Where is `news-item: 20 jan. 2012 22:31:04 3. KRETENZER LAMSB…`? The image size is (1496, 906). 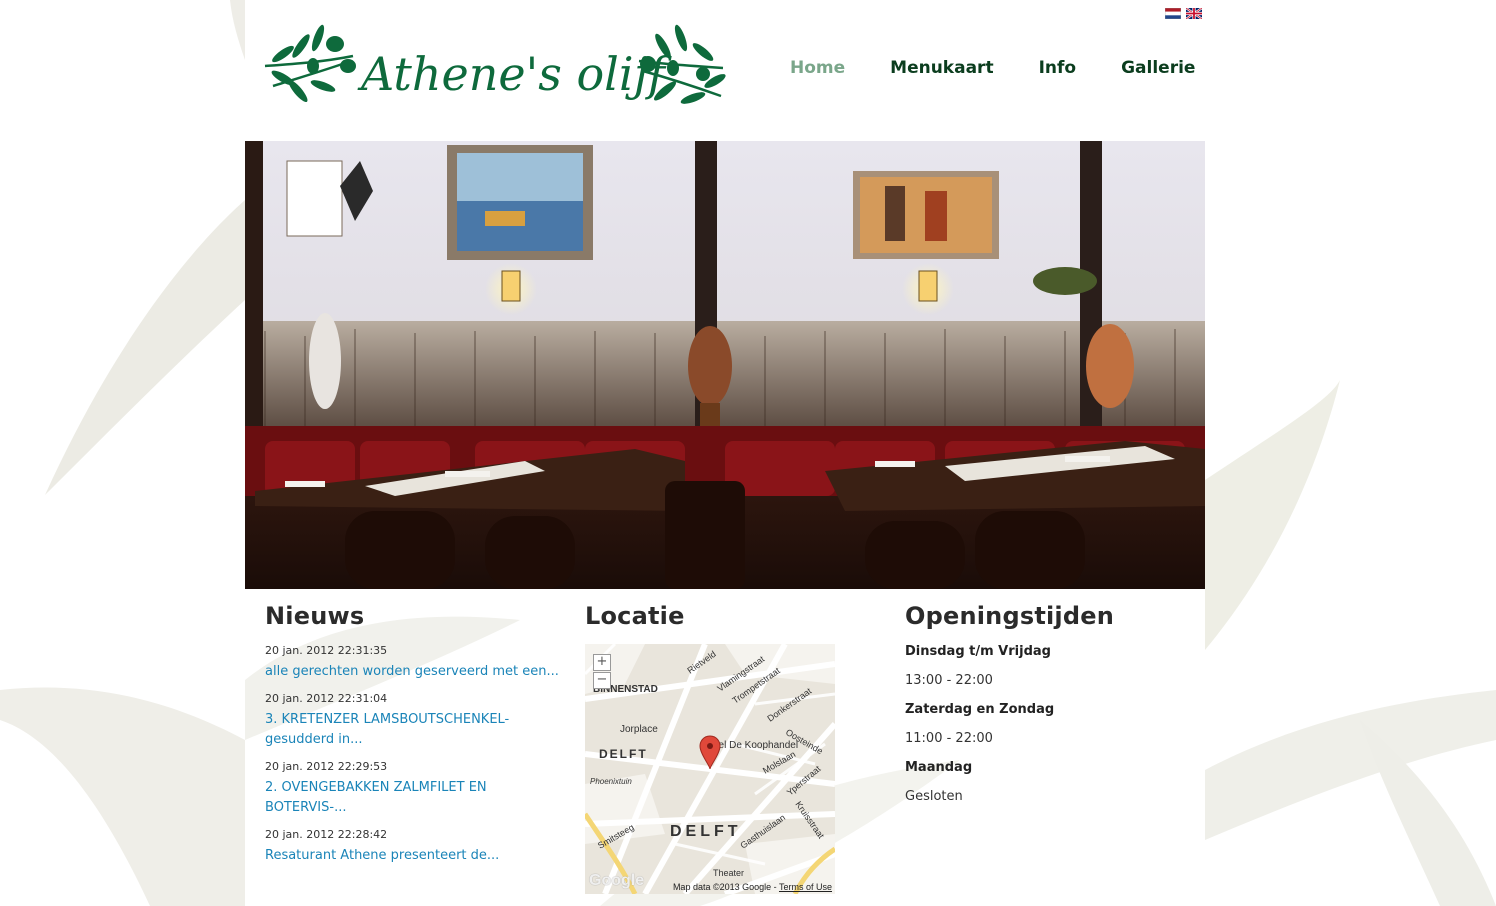
news-item: 20 jan. 2012 22:31:04 3. KRETENZER LAMSB… is located at coordinates (415, 721).